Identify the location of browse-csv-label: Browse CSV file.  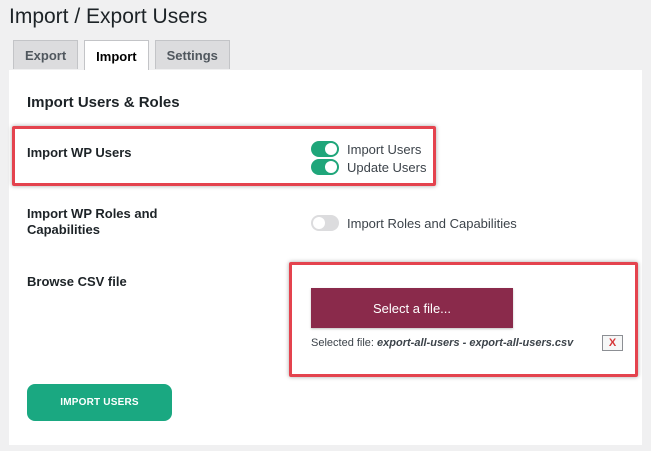
(77, 281).